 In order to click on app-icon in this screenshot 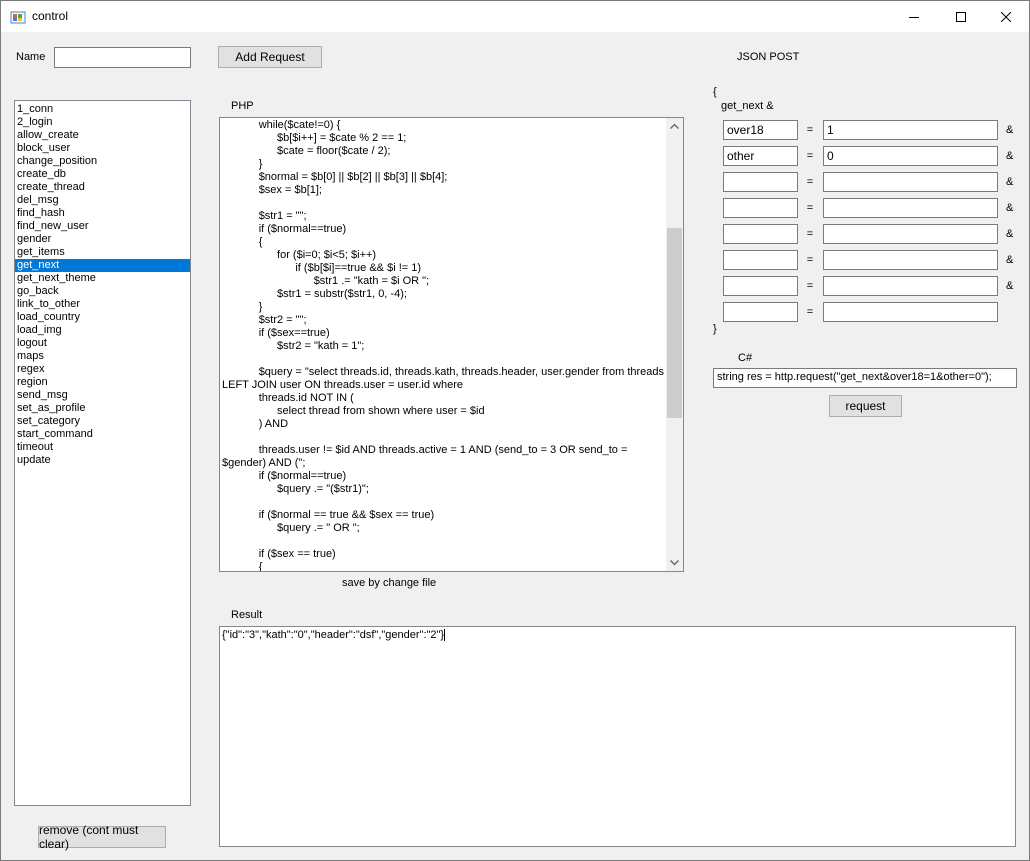, I will do `click(18, 17)`.